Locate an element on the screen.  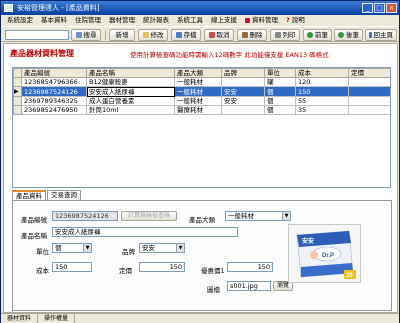
column-header: 產品大類 is located at coordinates (198, 73).